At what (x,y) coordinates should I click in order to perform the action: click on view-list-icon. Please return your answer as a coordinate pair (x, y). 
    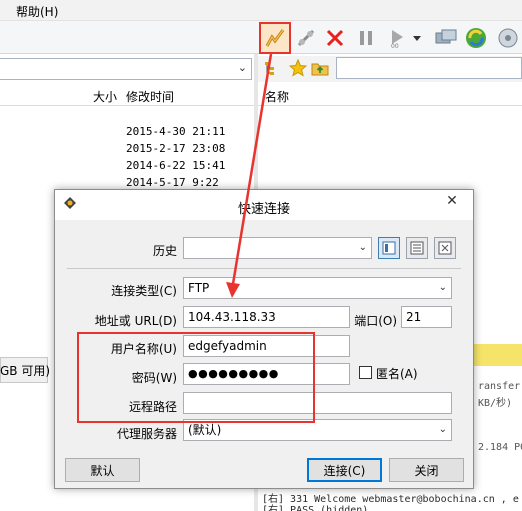
    Looking at the image, I should click on (417, 248).